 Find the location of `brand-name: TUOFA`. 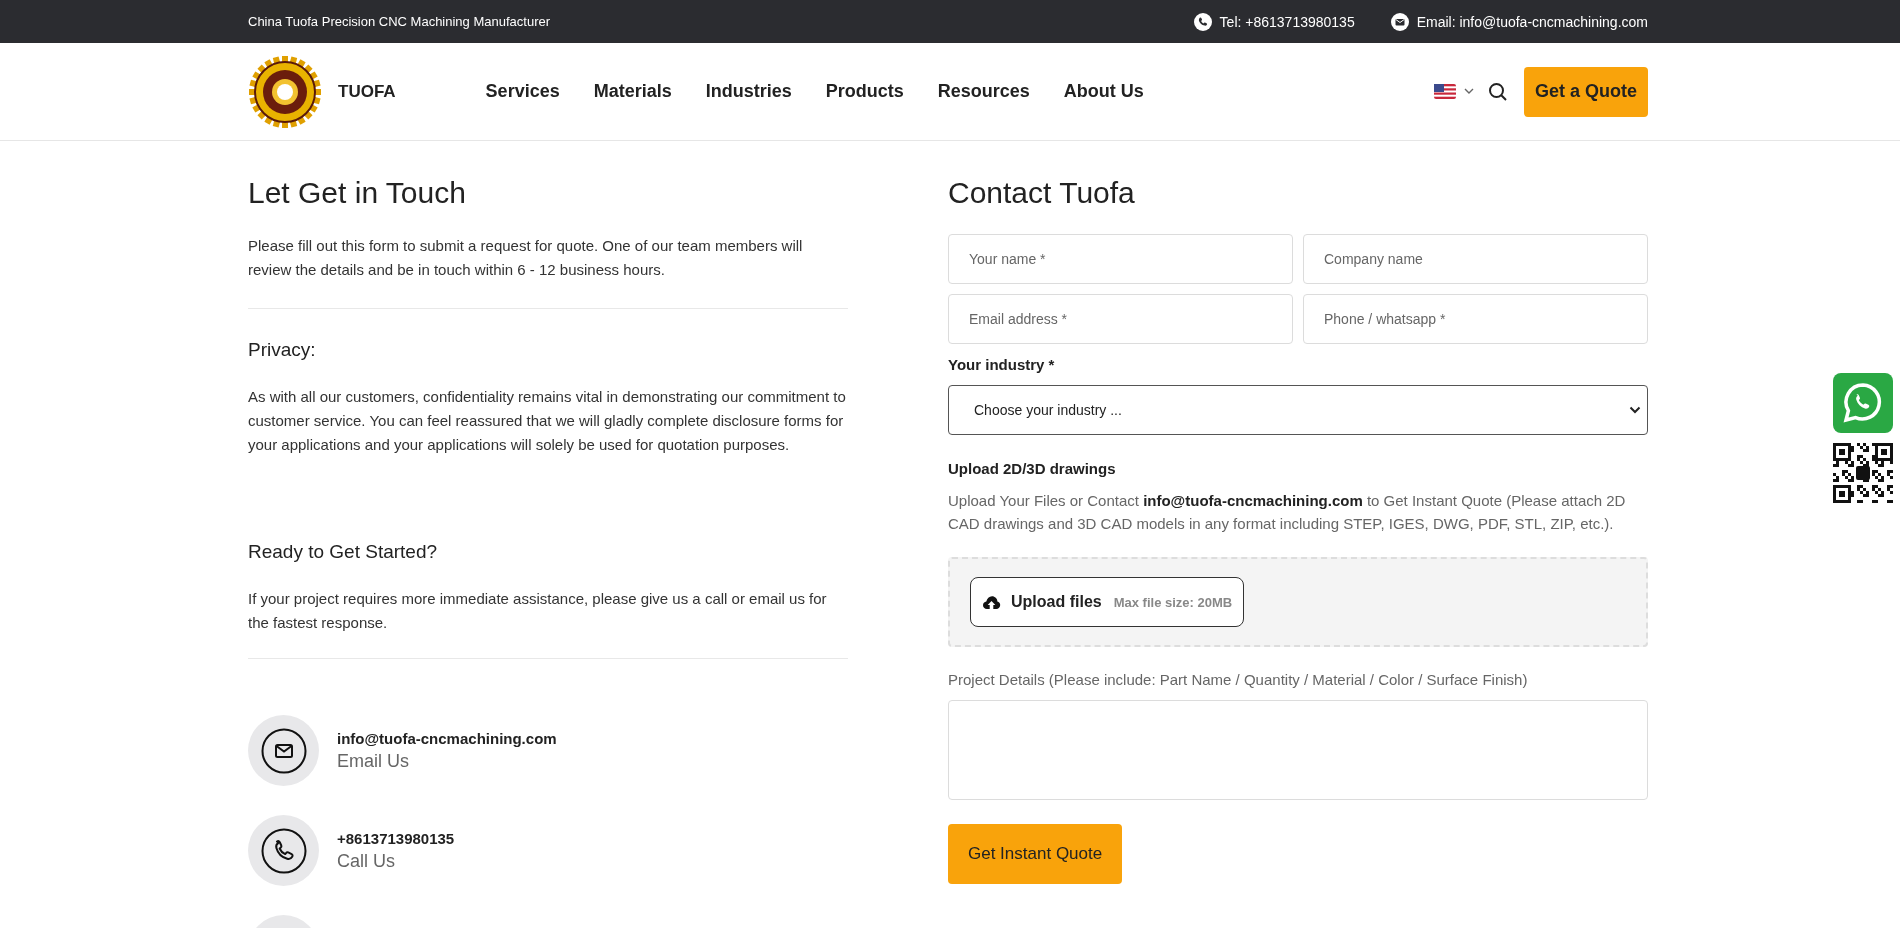

brand-name: TUOFA is located at coordinates (367, 91).